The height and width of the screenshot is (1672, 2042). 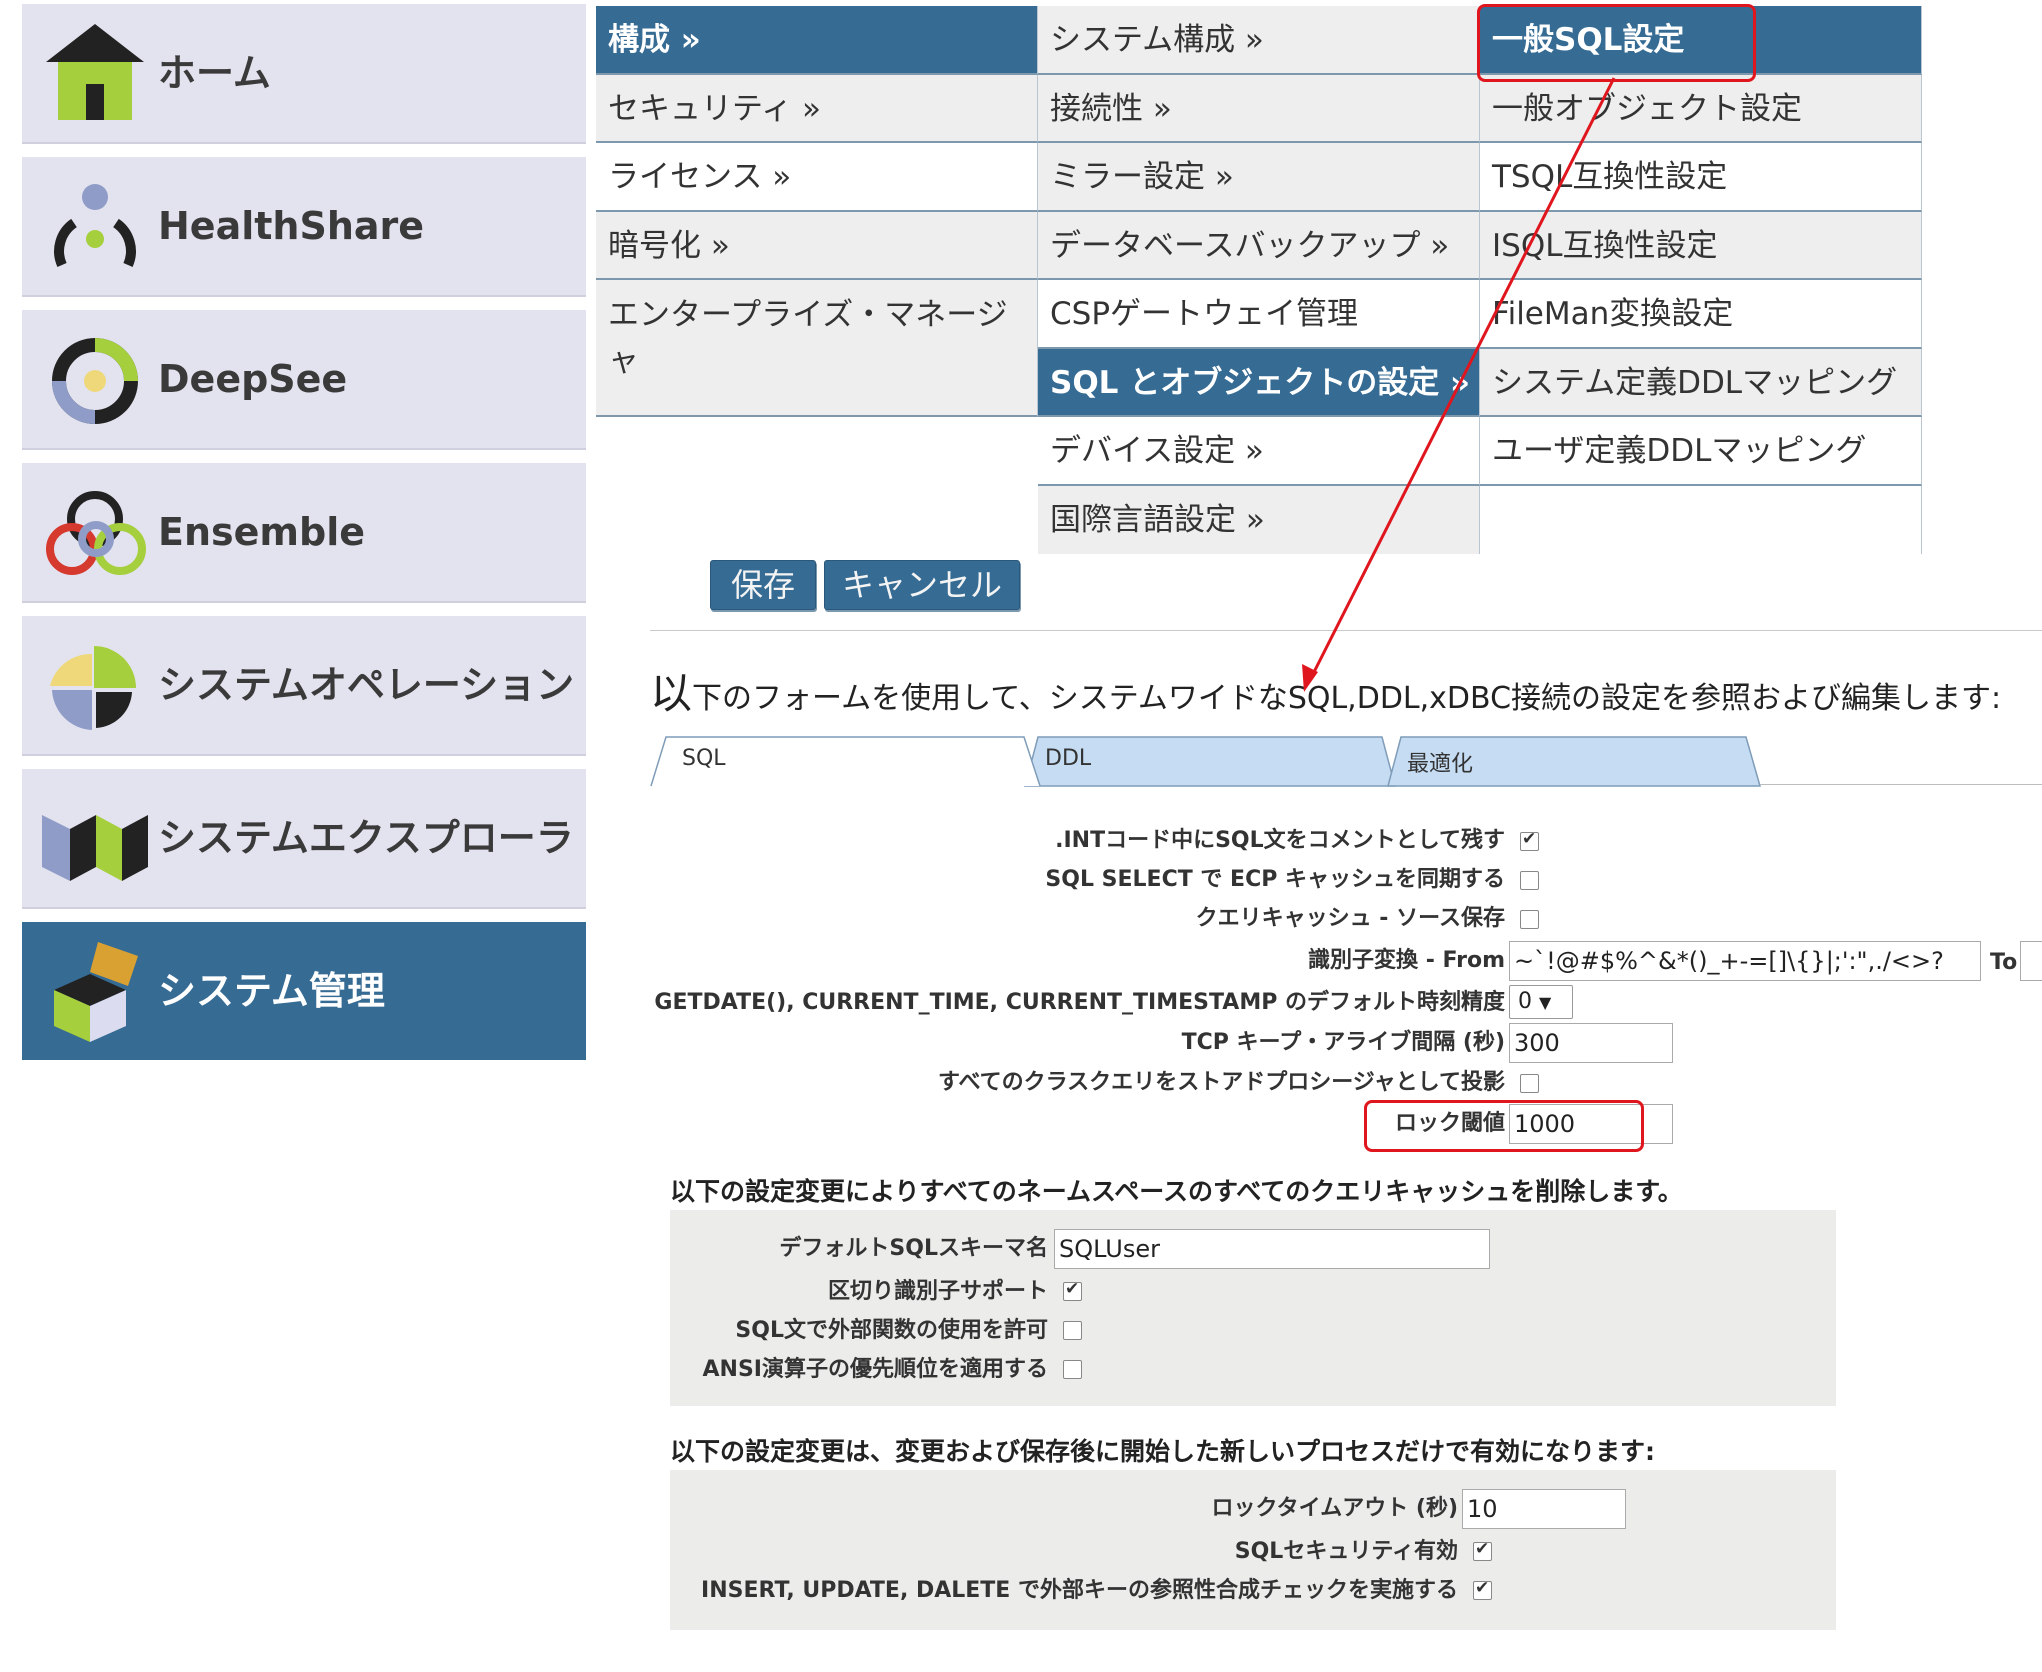 I want to click on tab-ddl: DDL, so click(x=1068, y=758).